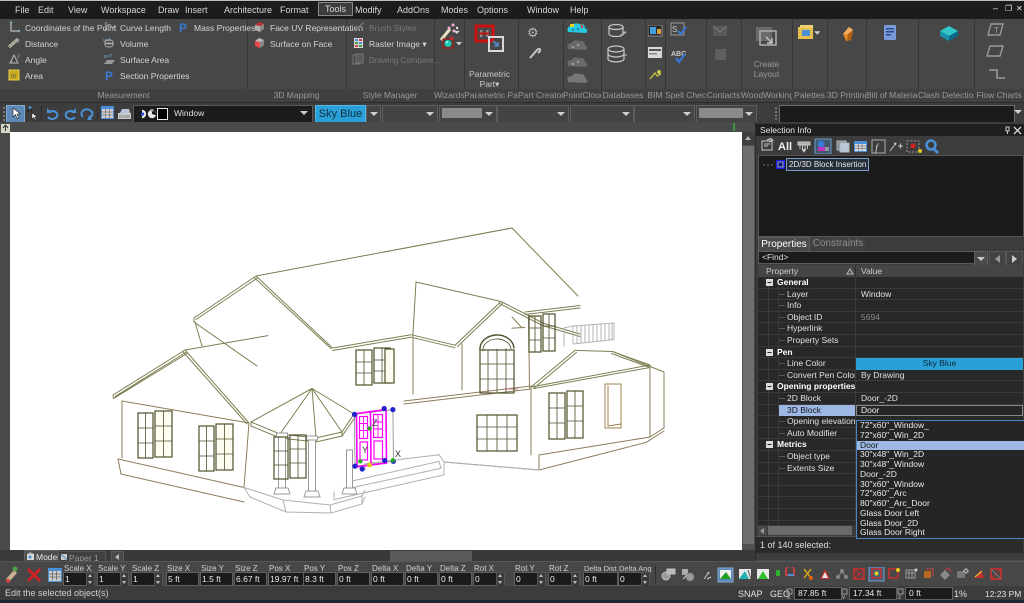 This screenshot has height=603, width=1024. Describe the element at coordinates (108, 57) in the screenshot. I see `svg-text: s=?` at that location.